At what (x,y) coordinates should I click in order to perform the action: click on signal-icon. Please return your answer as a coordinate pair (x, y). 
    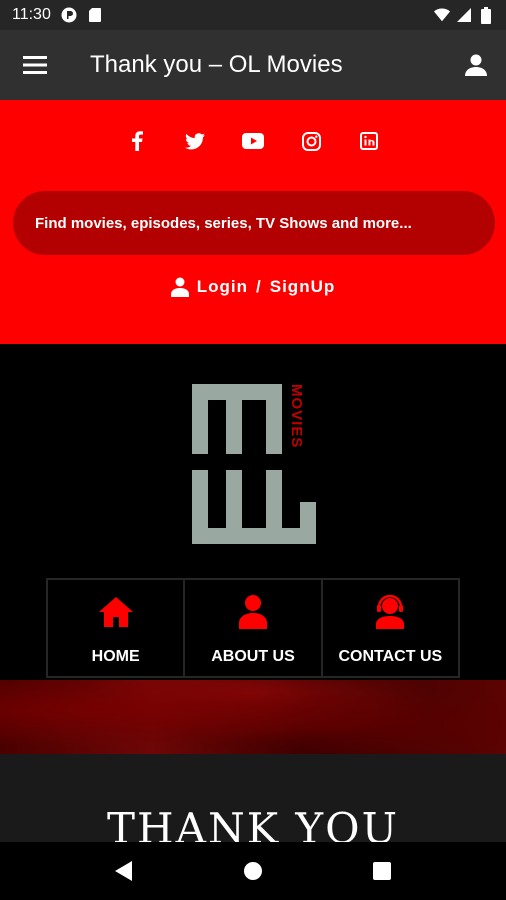
    Looking at the image, I should click on (464, 15).